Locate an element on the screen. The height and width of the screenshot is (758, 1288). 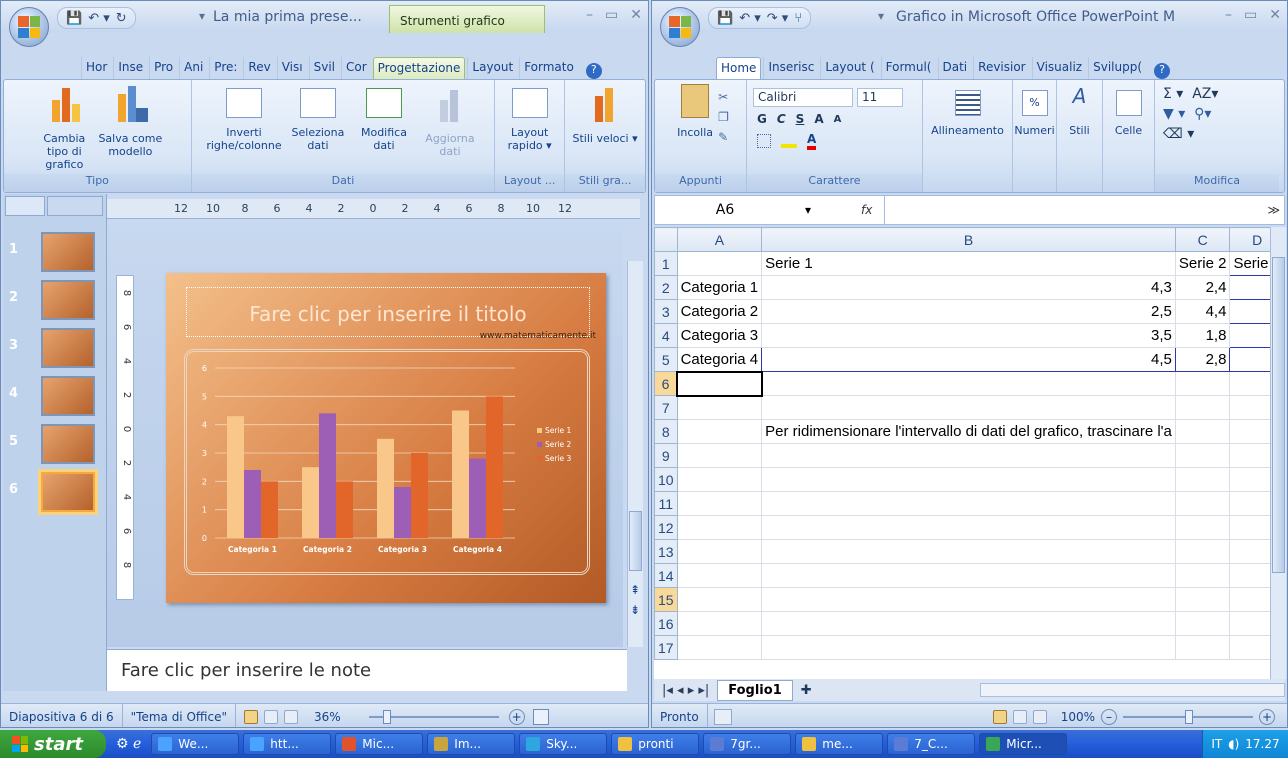
quick-launch-icons: ⚙ ℯ is located at coordinates (128, 744).